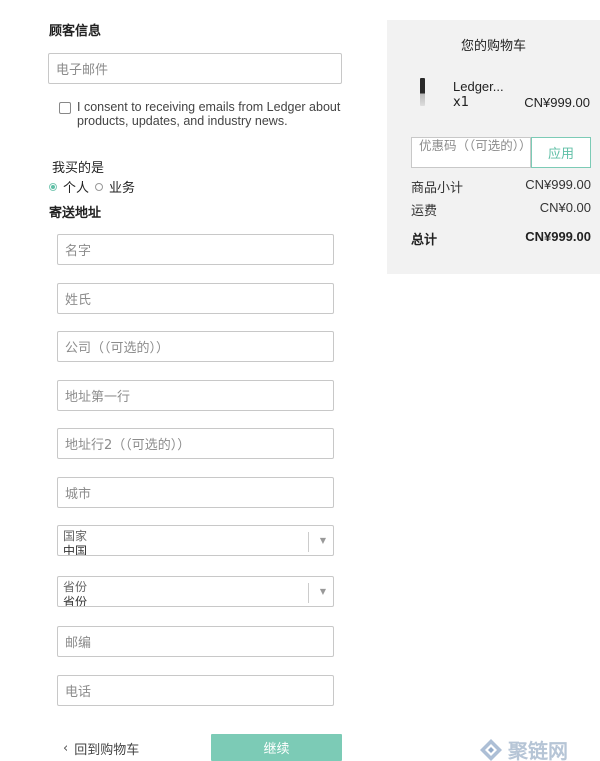 The height and width of the screenshot is (761, 600). What do you see at coordinates (107, 750) in the screenshot?
I see `back-to-cart-label: 回到购物车` at bounding box center [107, 750].